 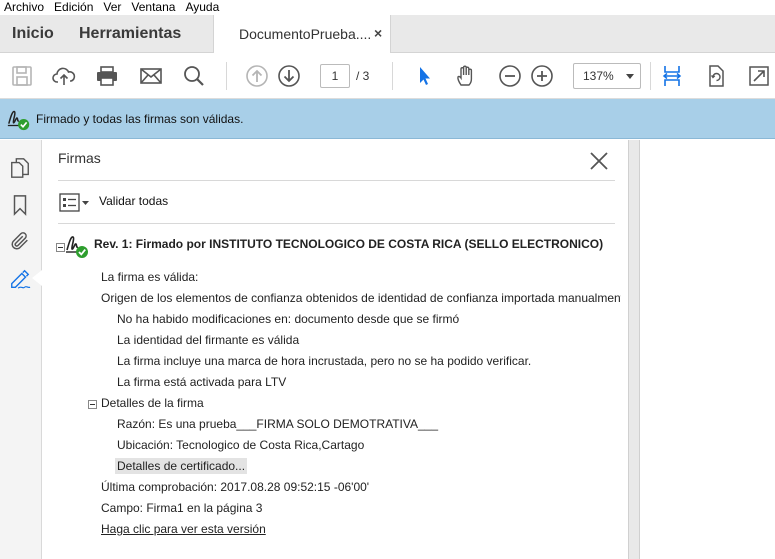 I want to click on save-icon, so click(x=22, y=76).